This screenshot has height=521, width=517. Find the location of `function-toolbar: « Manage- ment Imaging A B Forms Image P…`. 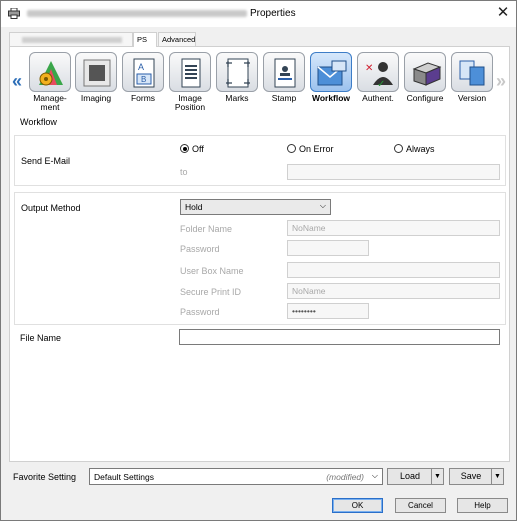

function-toolbar: « Manage- ment Imaging A B Forms Image P… is located at coordinates (259, 83).